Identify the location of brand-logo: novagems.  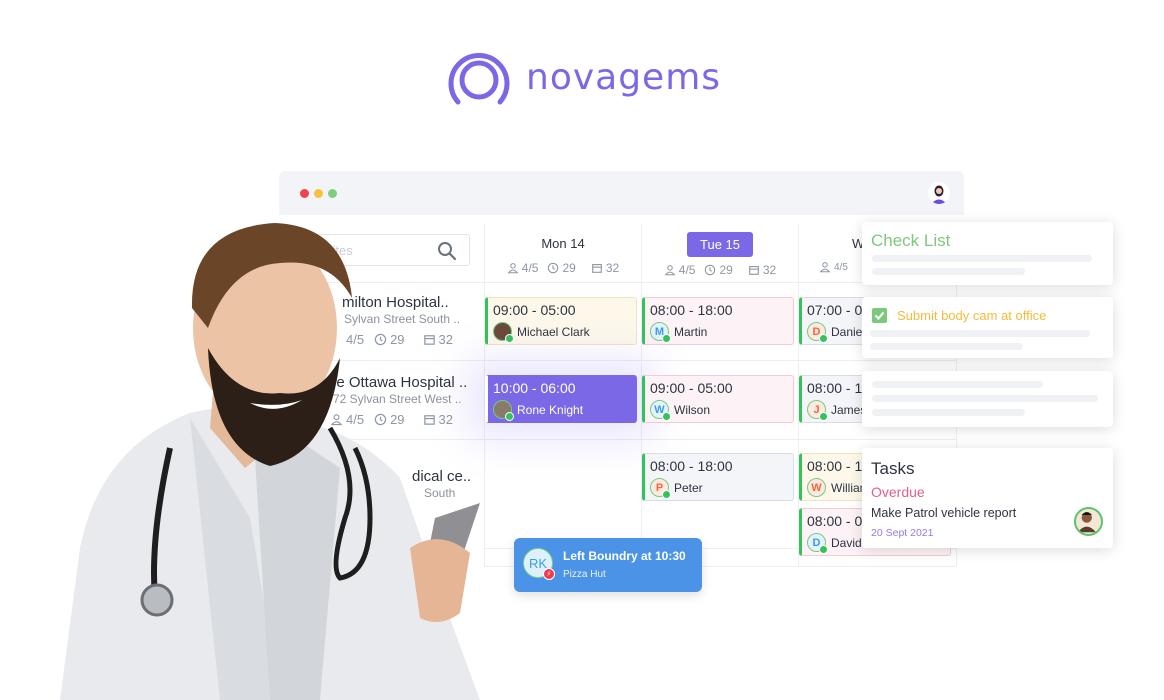
(583, 77).